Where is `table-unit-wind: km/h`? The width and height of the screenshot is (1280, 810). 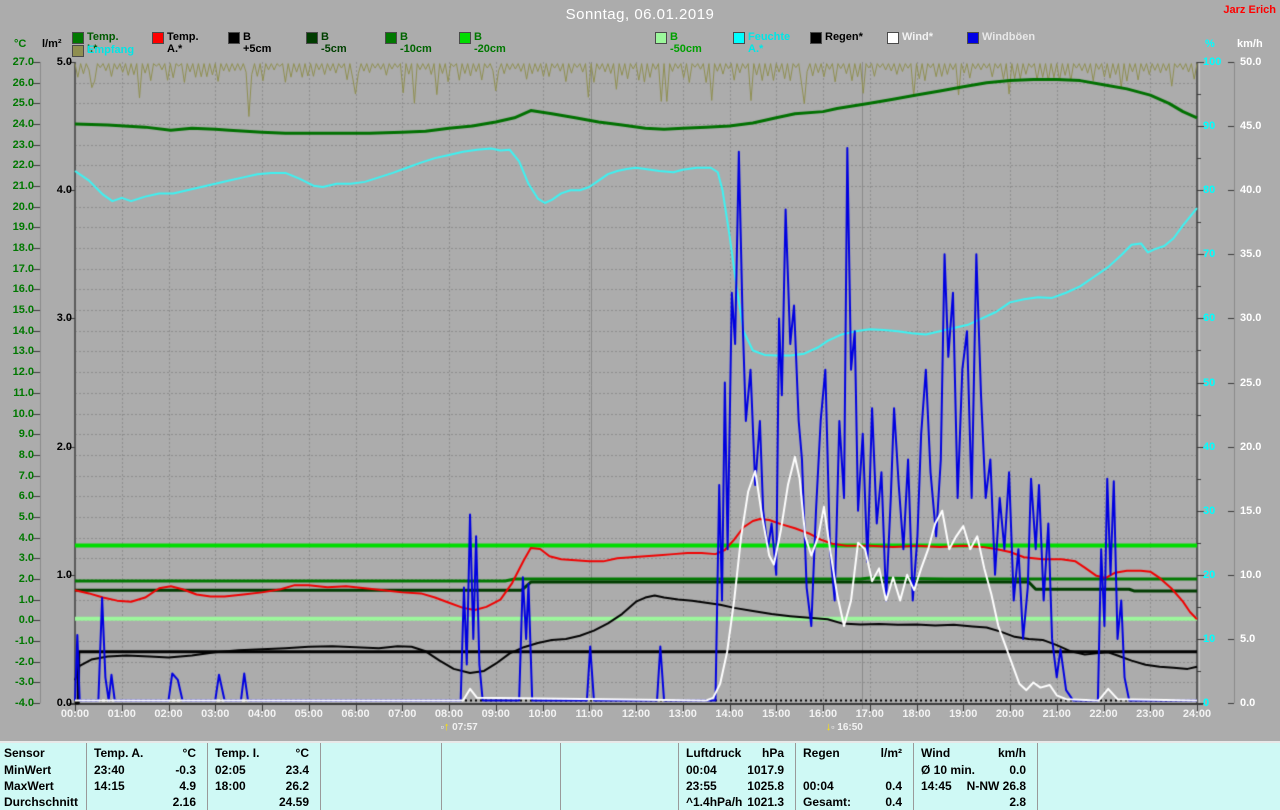 table-unit-wind: km/h is located at coordinates (1011, 753).